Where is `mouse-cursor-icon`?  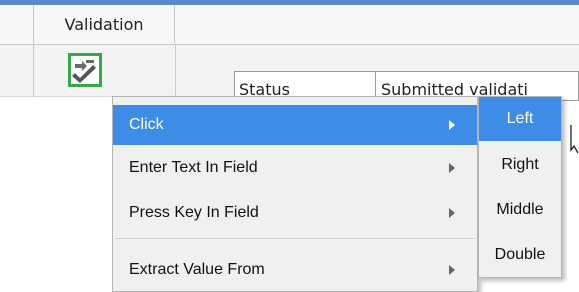
mouse-cursor-icon is located at coordinates (574, 141).